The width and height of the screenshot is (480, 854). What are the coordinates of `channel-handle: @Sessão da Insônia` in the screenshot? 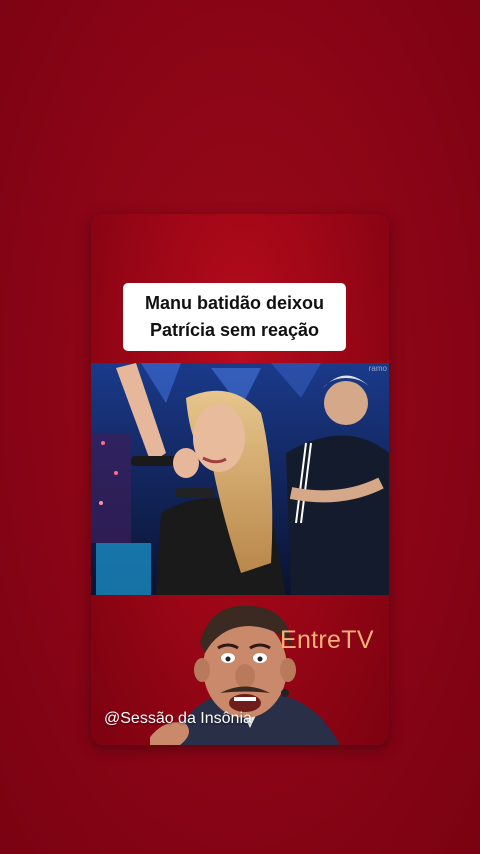 It's located at (178, 718).